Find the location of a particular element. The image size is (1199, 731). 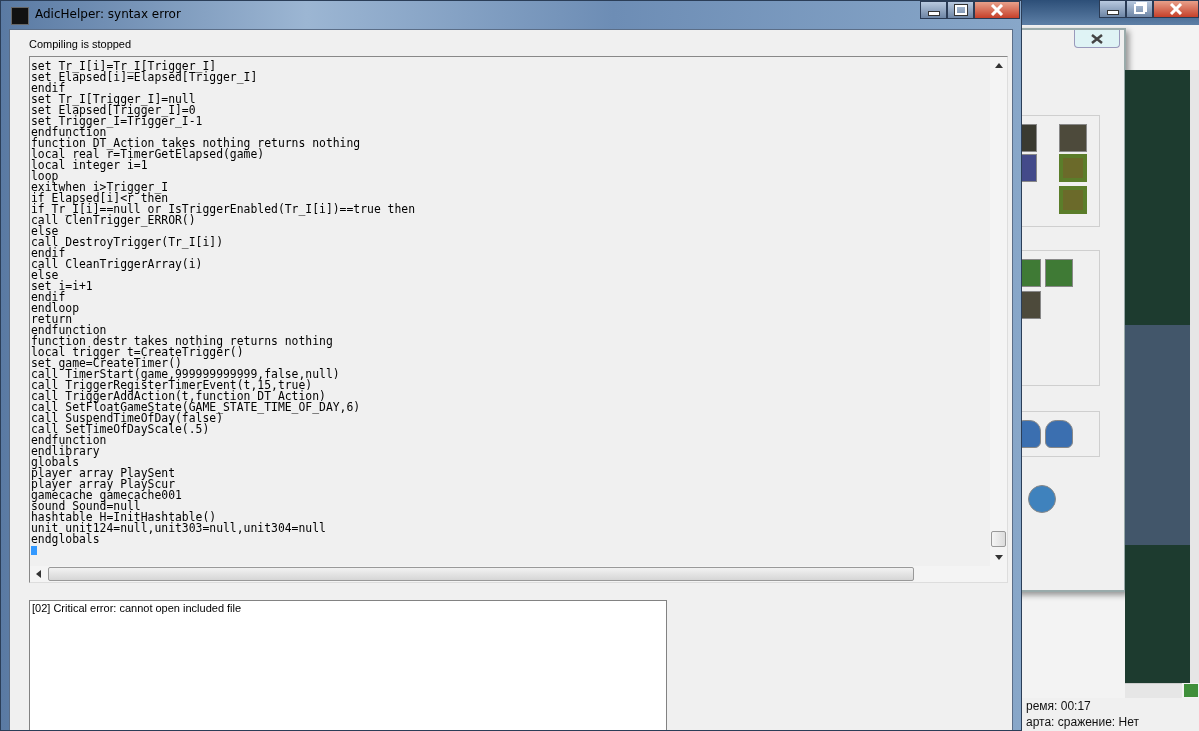

scroll-down-icon is located at coordinates (998, 557).